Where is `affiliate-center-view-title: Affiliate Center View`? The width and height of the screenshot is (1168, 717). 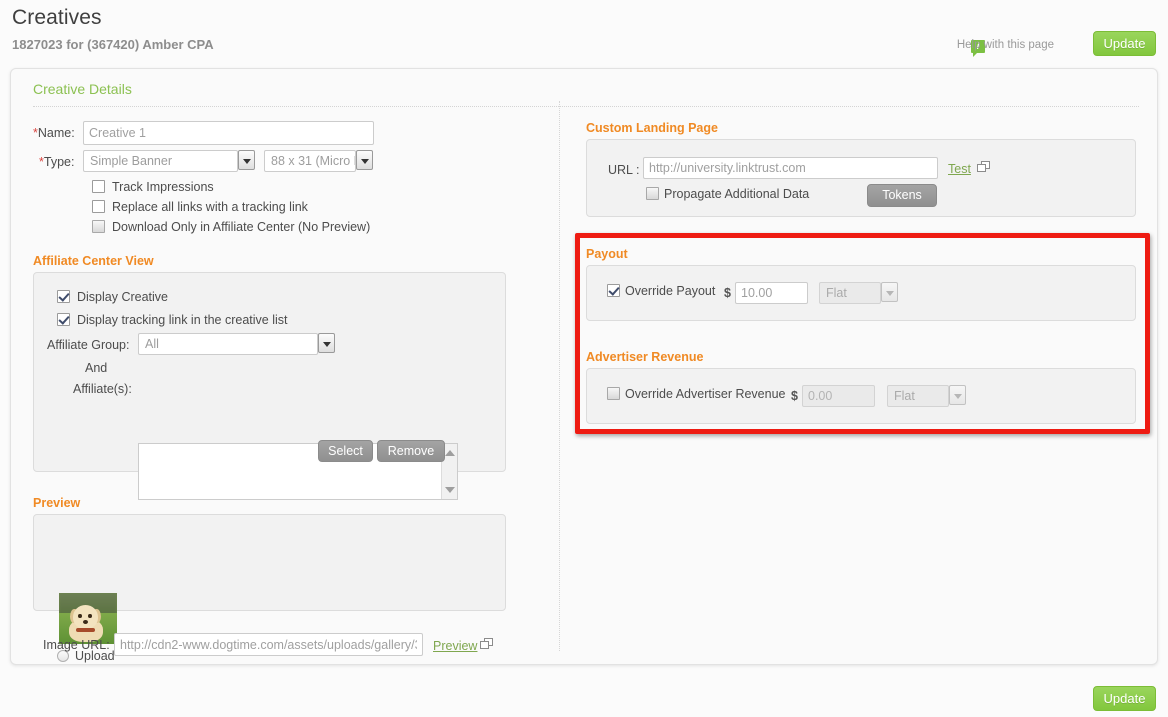
affiliate-center-view-title: Affiliate Center View is located at coordinates (93, 261).